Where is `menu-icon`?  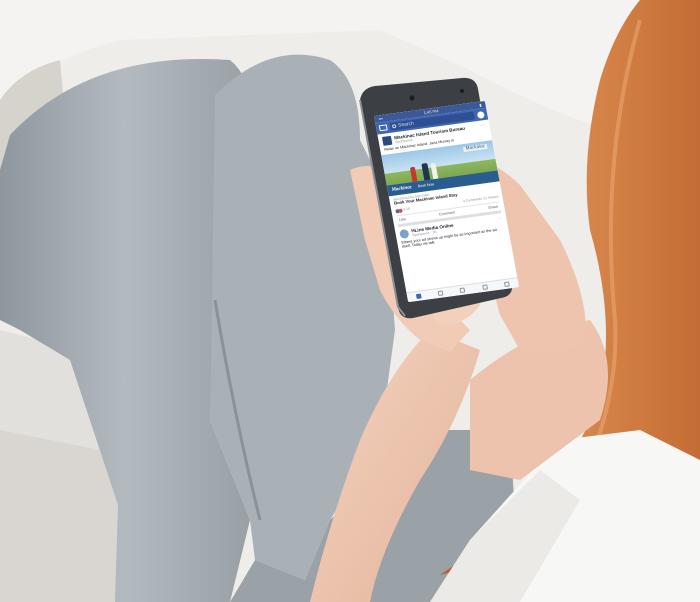 menu-icon is located at coordinates (507, 284).